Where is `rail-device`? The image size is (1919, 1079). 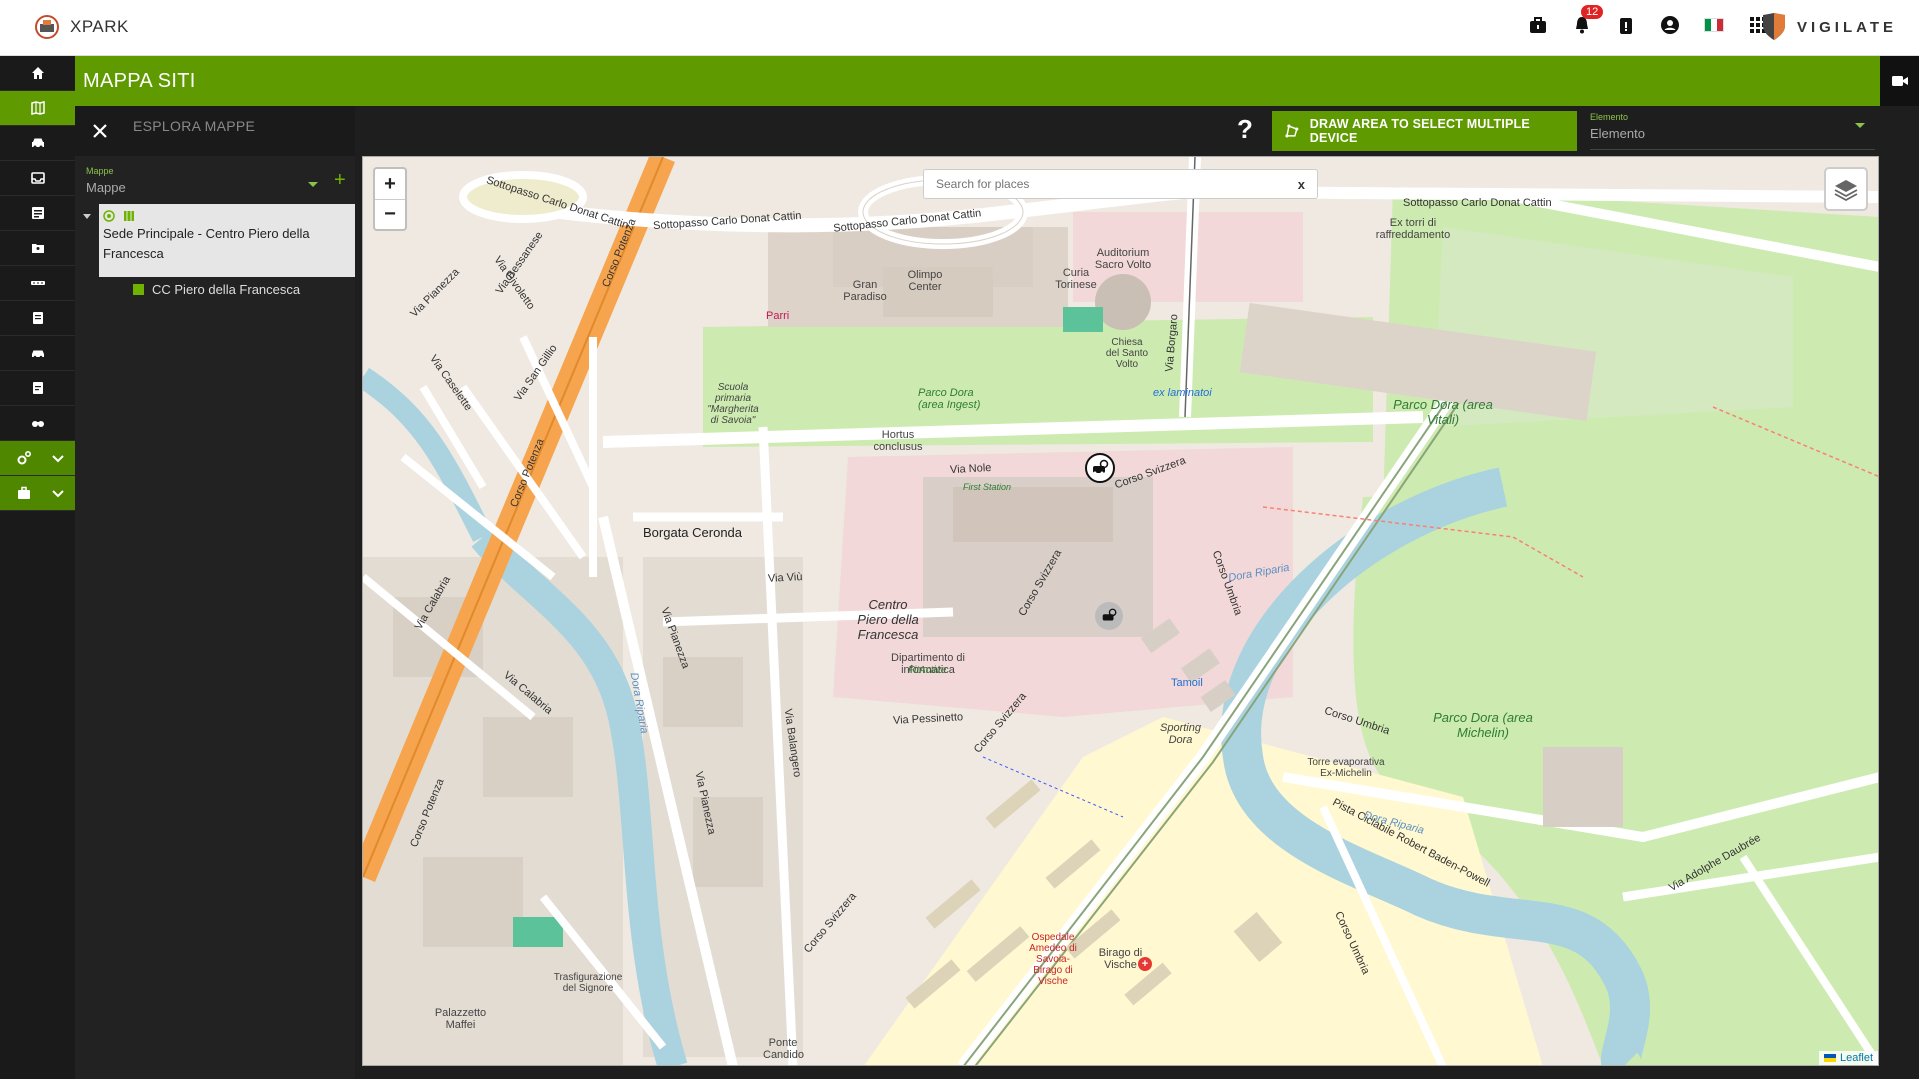
rail-device is located at coordinates (37, 283).